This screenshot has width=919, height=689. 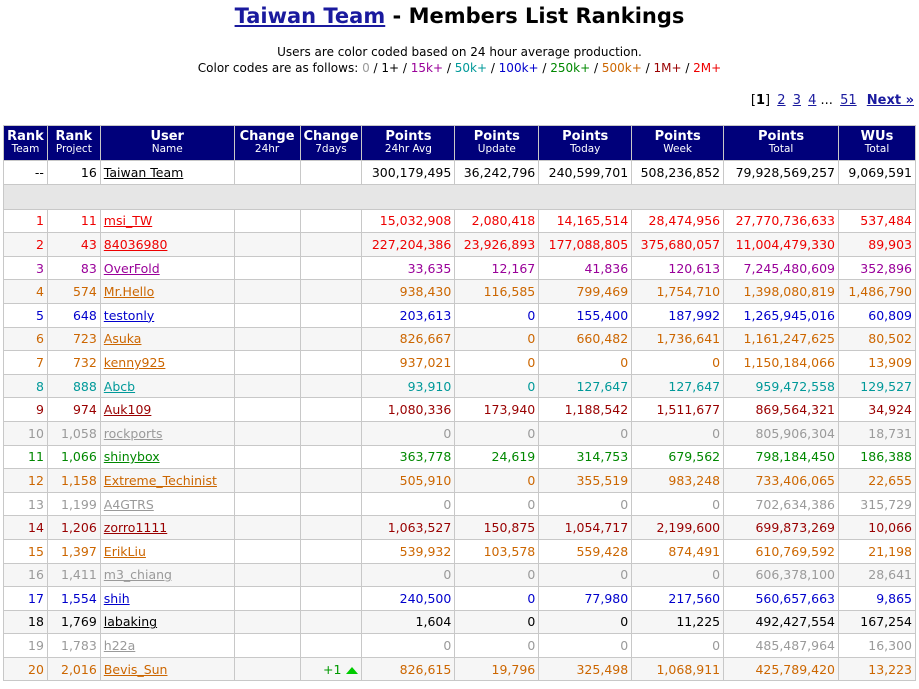 I want to click on user-name-link: Mr.Hello, so click(x=129, y=291).